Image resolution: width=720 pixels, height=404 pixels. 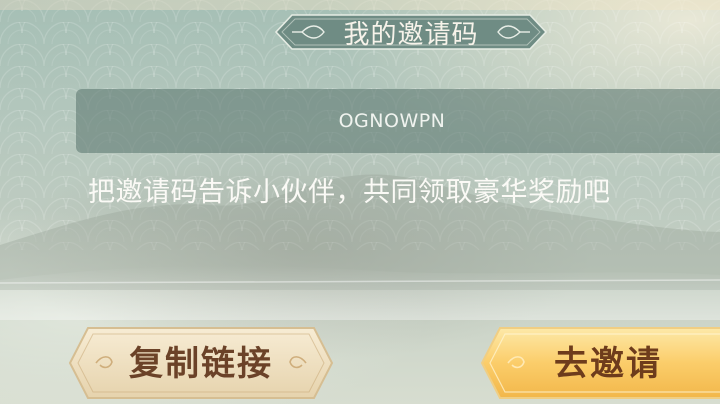 What do you see at coordinates (360, 5) in the screenshot?
I see `panel-top-edge` at bounding box center [360, 5].